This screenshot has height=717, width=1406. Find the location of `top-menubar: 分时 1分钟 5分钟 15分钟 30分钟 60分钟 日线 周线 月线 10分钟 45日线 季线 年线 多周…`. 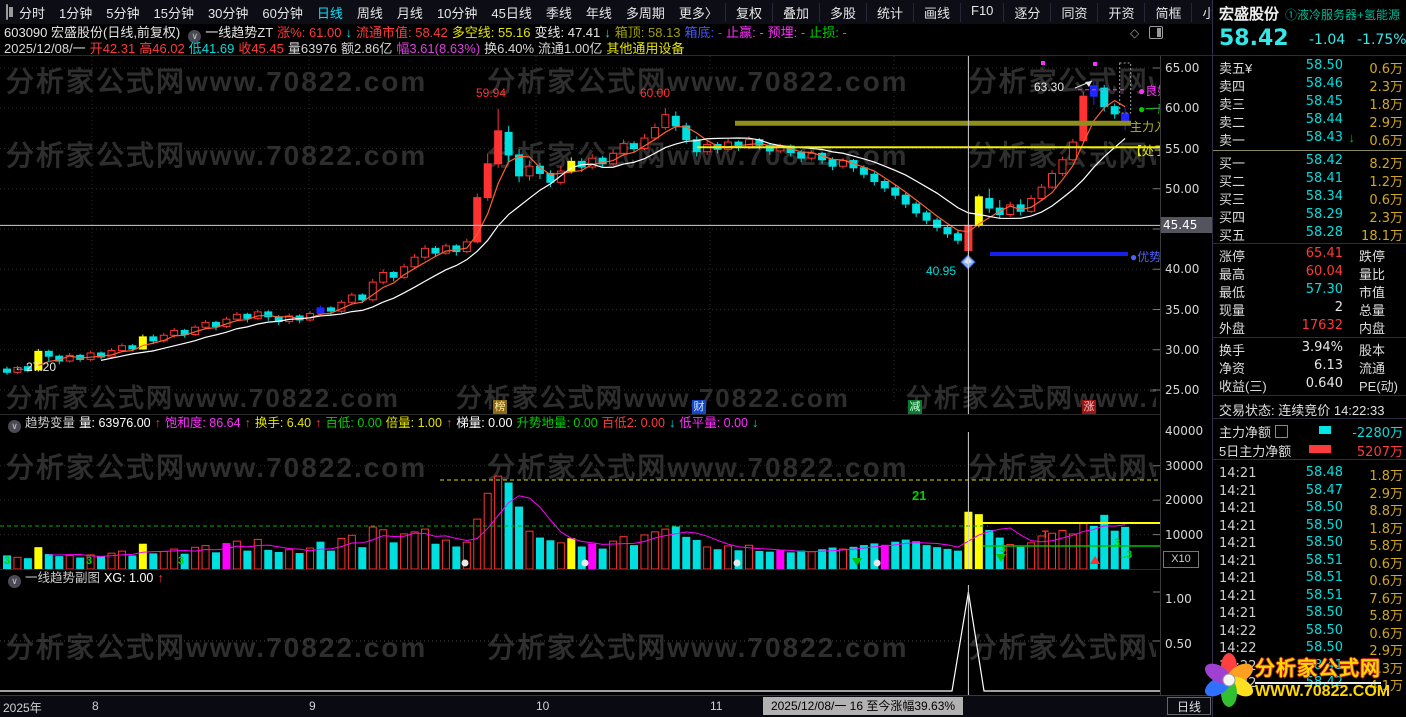

top-menubar: 分时 1分钟 5分钟 15分钟 30分钟 60分钟 日线 周线 月线 10分钟 45日线 季线 年线 多周… is located at coordinates (688, 12).